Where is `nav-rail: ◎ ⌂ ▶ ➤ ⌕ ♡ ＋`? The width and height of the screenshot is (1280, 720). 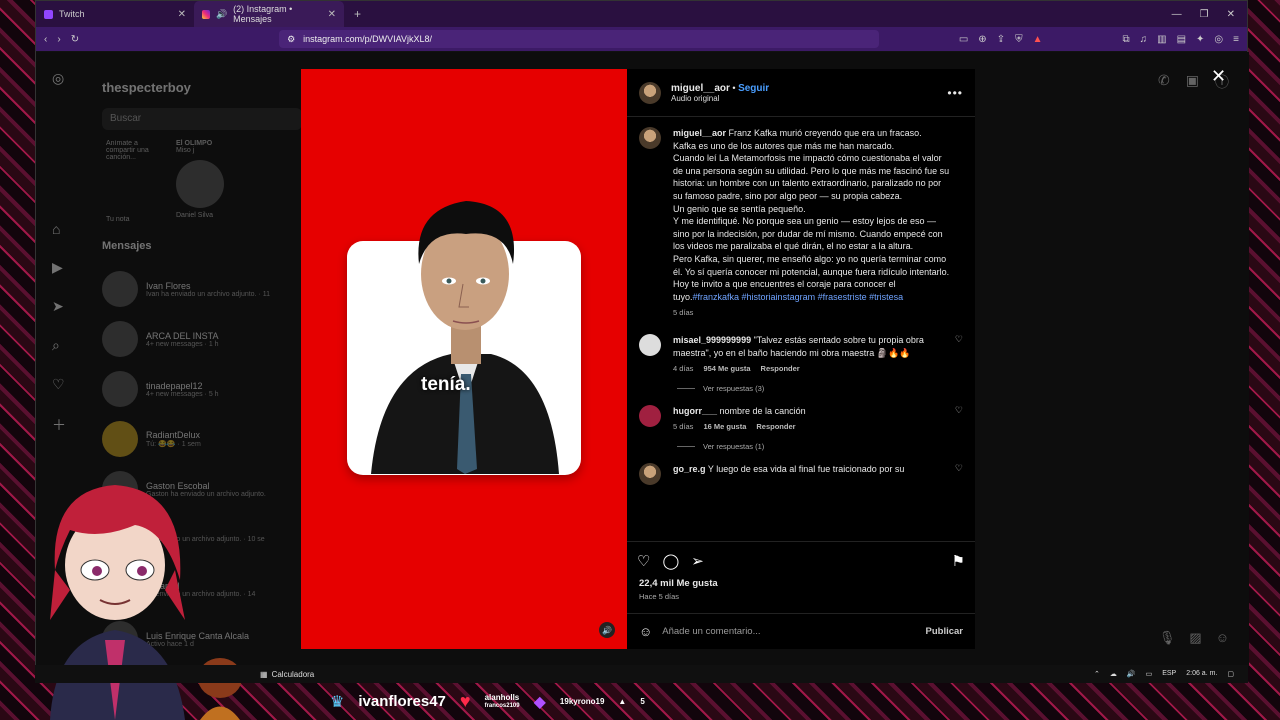 nav-rail: ◎ ⌂ ▶ ➤ ⌕ ♡ ＋ is located at coordinates (59, 252).